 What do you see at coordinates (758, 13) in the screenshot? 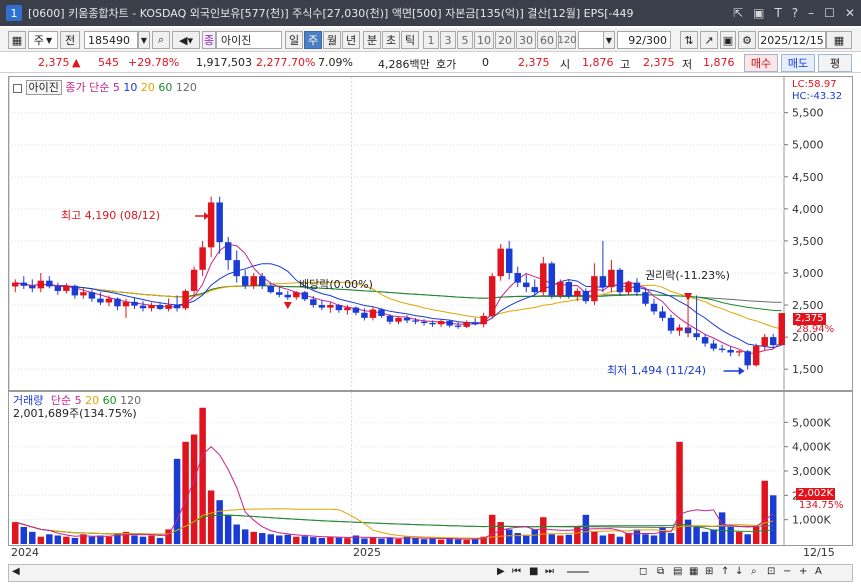
I see `restore-icon: ▣` at bounding box center [758, 13].